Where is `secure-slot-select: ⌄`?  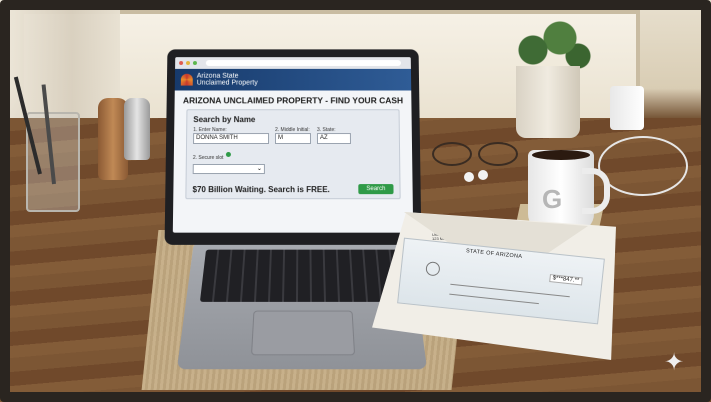 secure-slot-select: ⌄ is located at coordinates (228, 169).